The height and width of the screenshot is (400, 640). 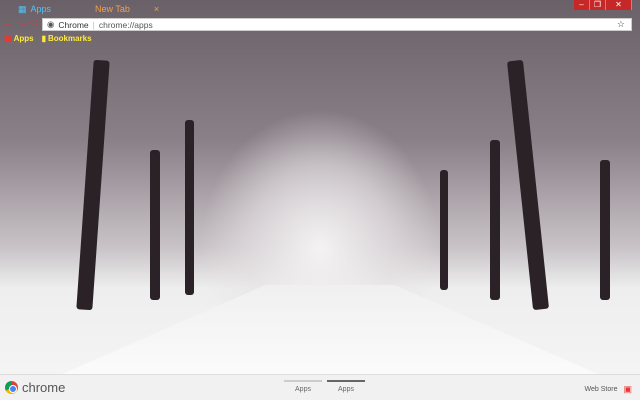 What do you see at coordinates (43, 38) in the screenshot?
I see `folder-icon: ▮` at bounding box center [43, 38].